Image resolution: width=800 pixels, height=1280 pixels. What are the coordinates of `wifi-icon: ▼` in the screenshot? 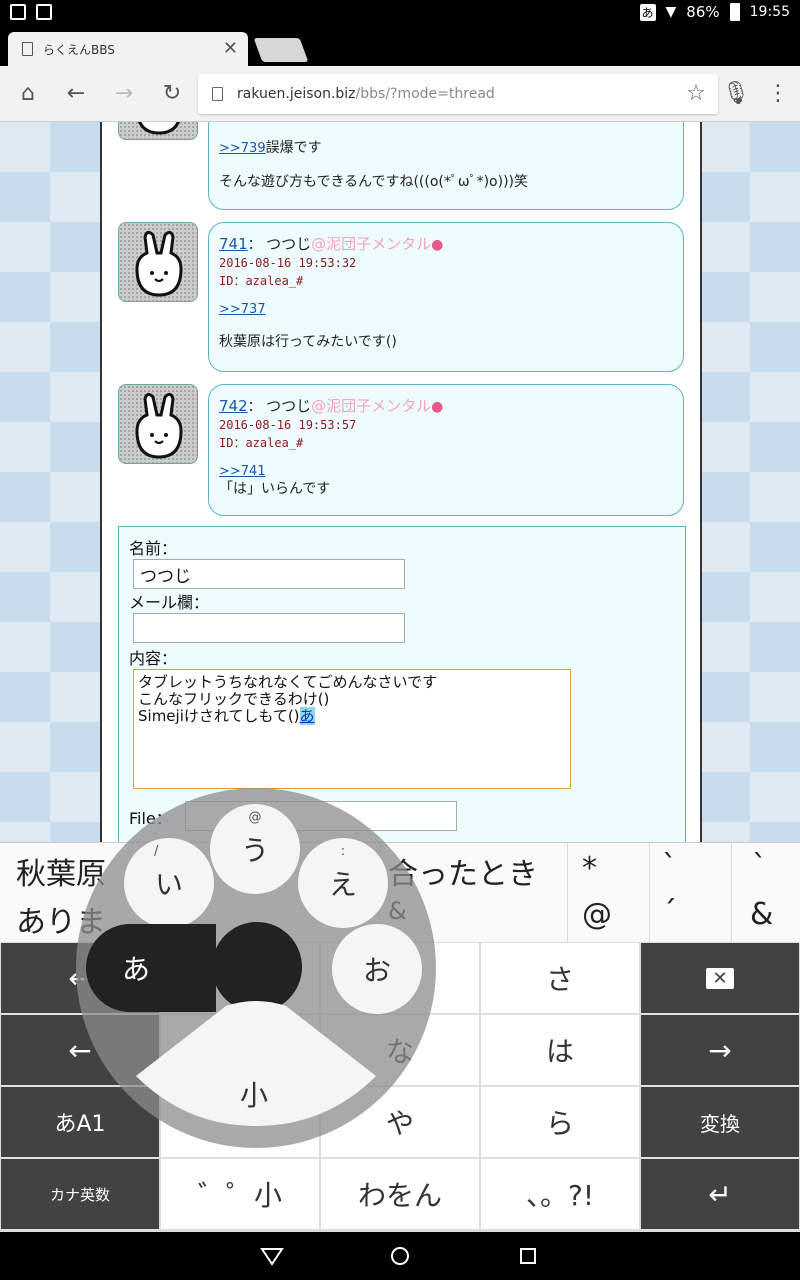 It's located at (671, 12).